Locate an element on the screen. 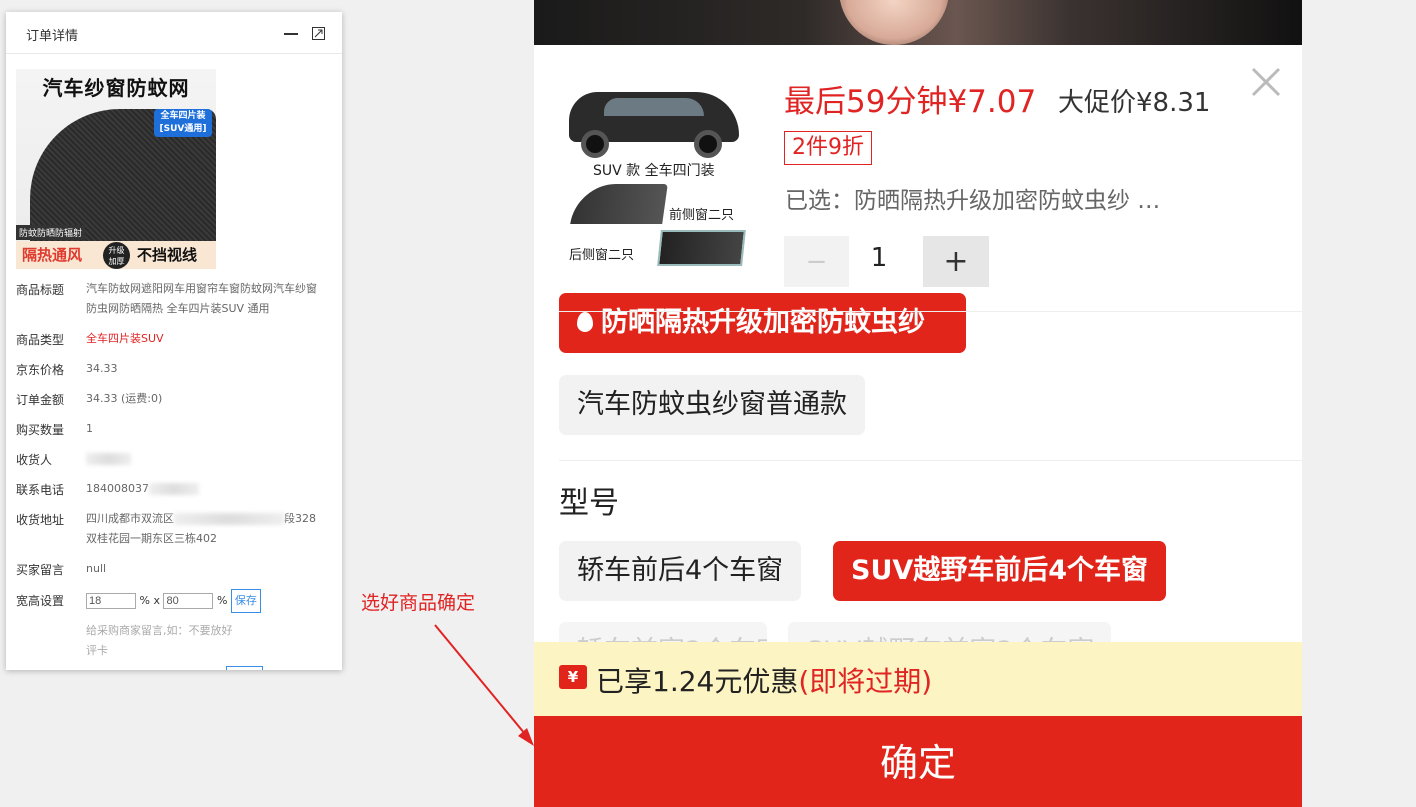 This screenshot has height=807, width=1416. front-net-image is located at coordinates (619, 204).